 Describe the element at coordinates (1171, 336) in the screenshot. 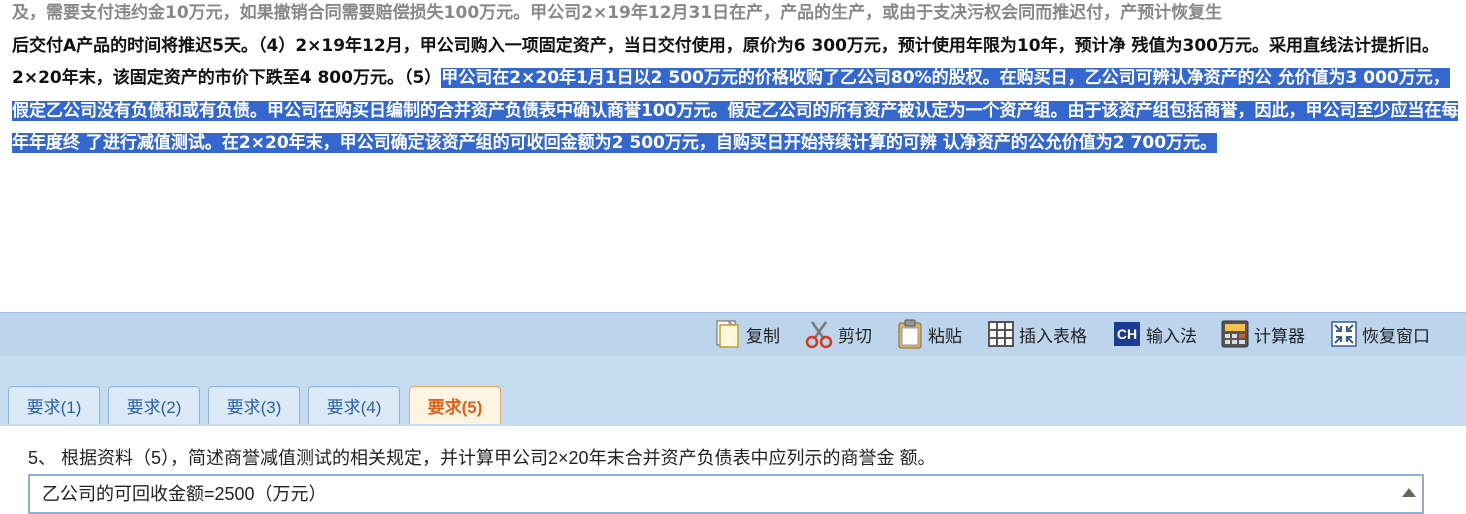

I see `input-method-label: 输入法` at that location.